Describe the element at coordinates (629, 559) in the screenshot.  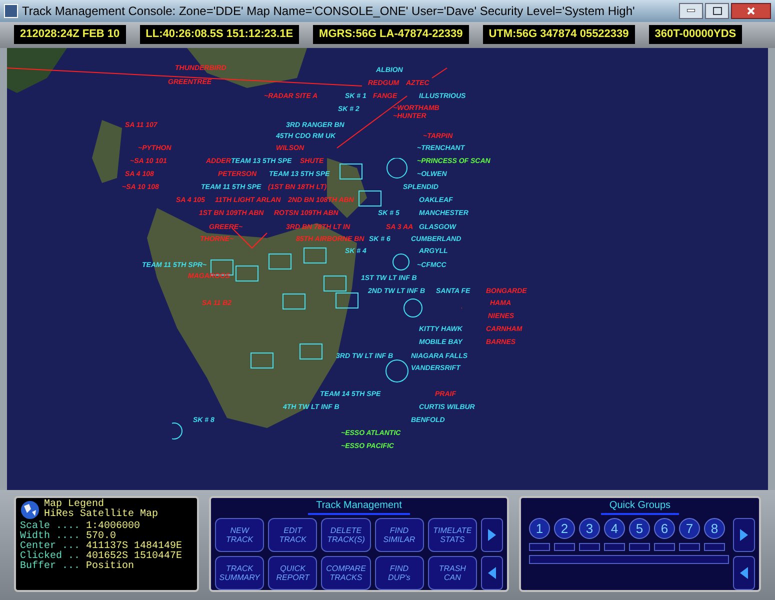
I see `group-name-field` at that location.